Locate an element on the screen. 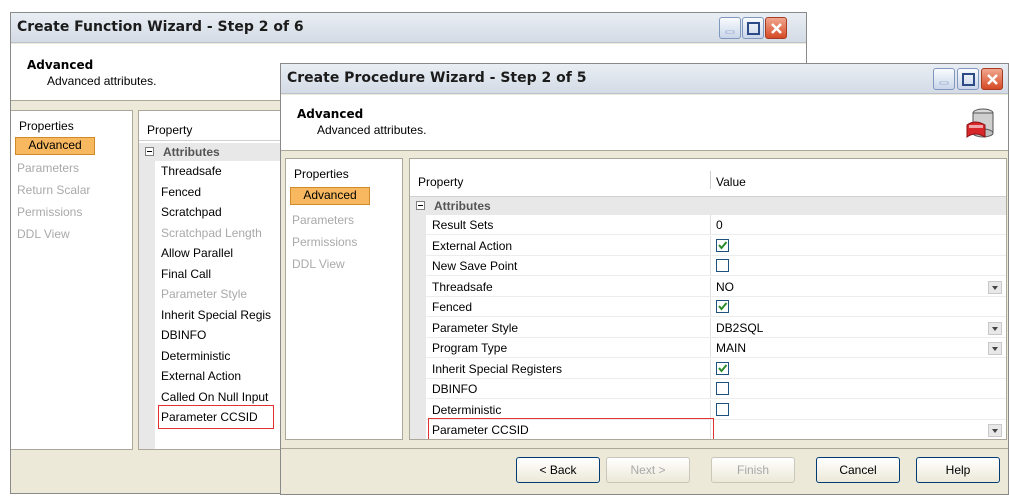 Image resolution: width=1009 pixels, height=504 pixels. close-icon is located at coordinates (776, 28).